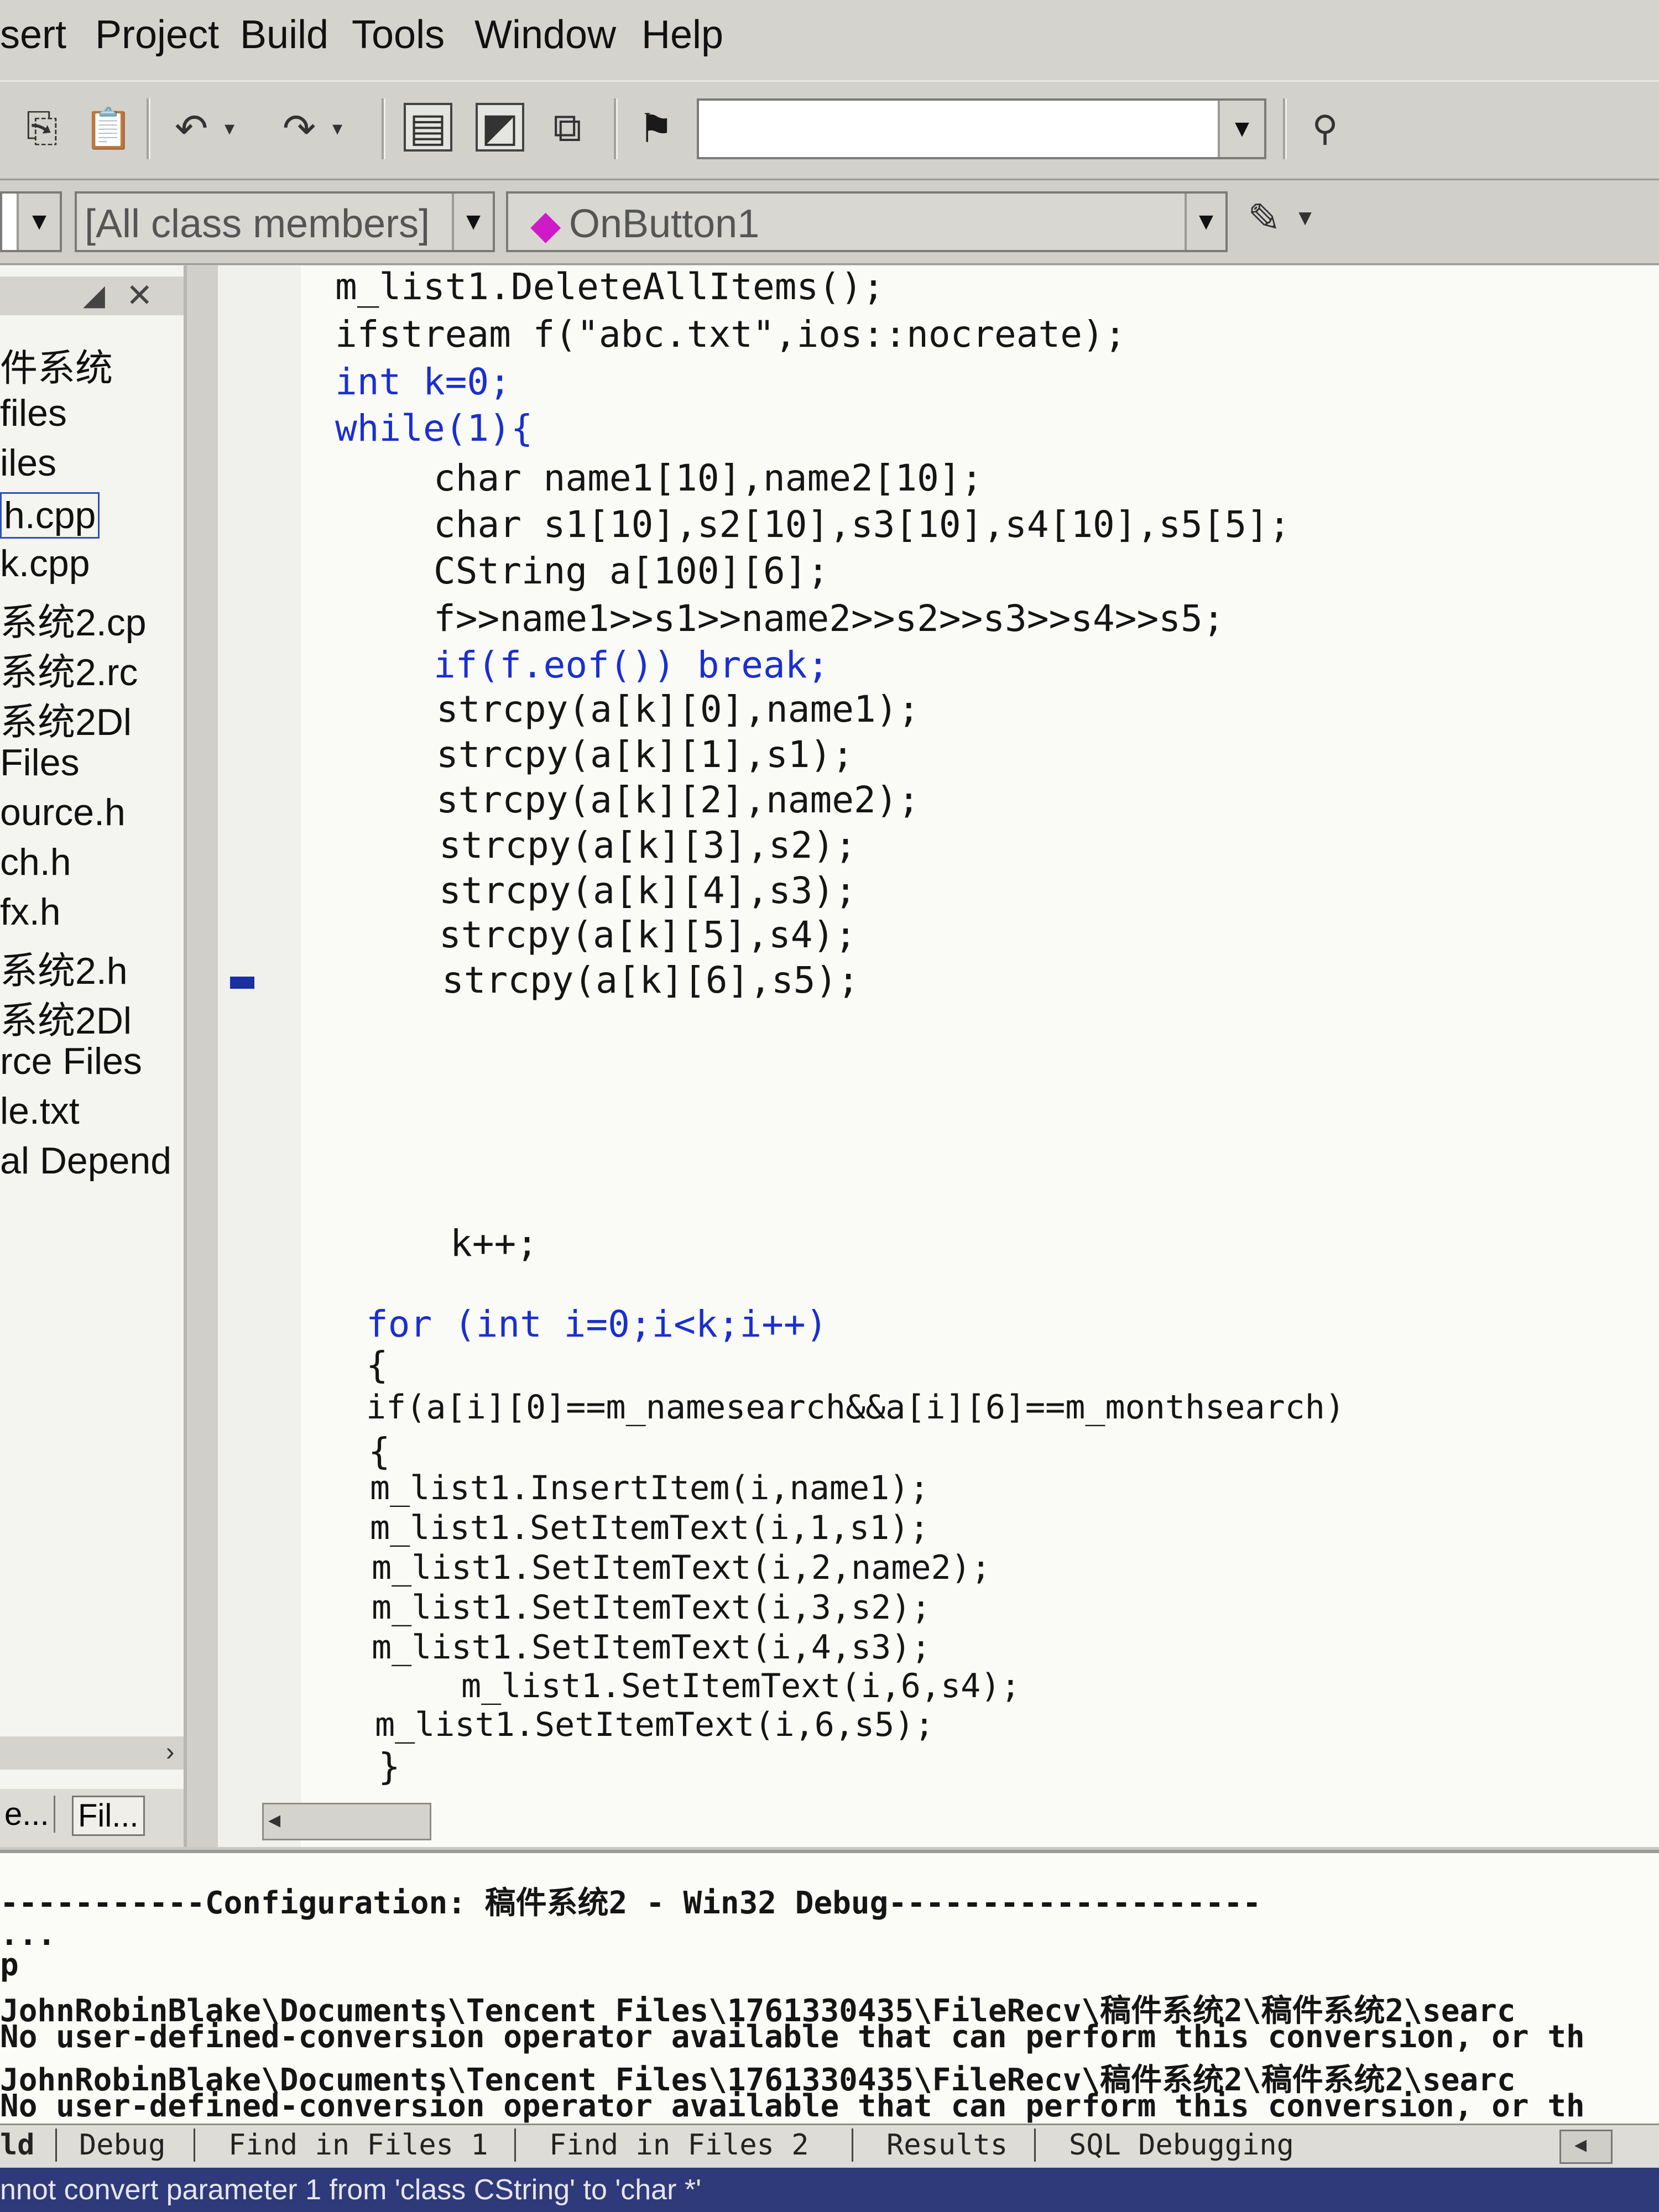  Describe the element at coordinates (648, 935) in the screenshot. I see `code-line: strcpy(a[k][5],s4);` at that location.